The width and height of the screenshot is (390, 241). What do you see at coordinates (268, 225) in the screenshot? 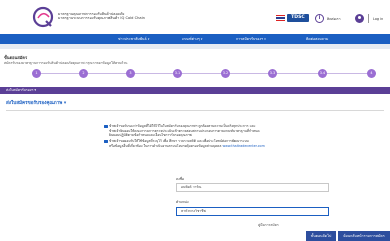
I see `manual-link: คู่มือการสมัคร` at bounding box center [268, 225].